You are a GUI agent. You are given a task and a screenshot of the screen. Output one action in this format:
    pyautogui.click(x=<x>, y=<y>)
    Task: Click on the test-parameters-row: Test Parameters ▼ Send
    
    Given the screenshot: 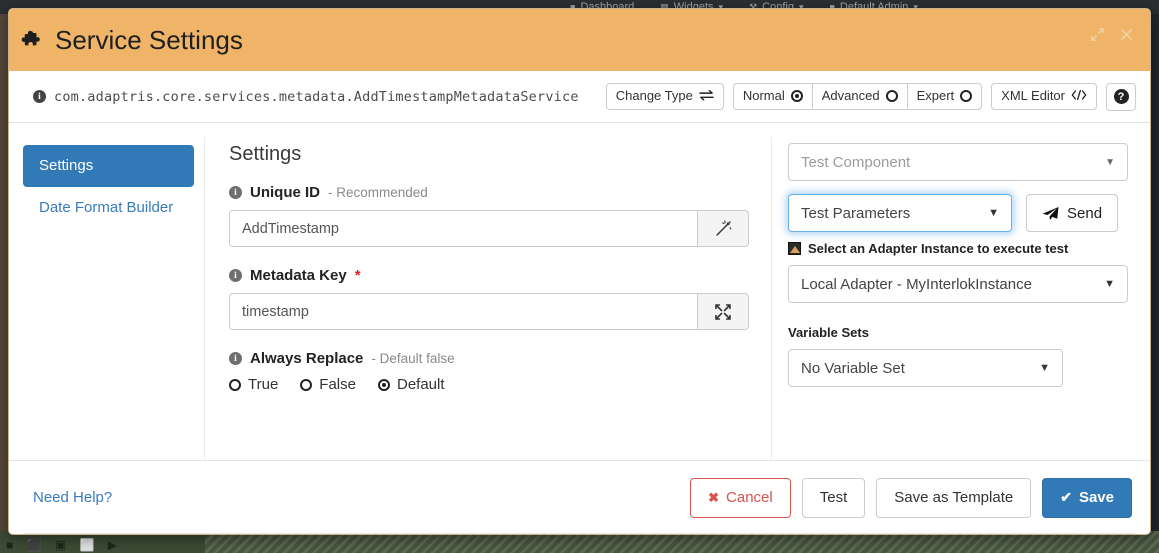 What is the action you would take?
    pyautogui.click(x=958, y=213)
    